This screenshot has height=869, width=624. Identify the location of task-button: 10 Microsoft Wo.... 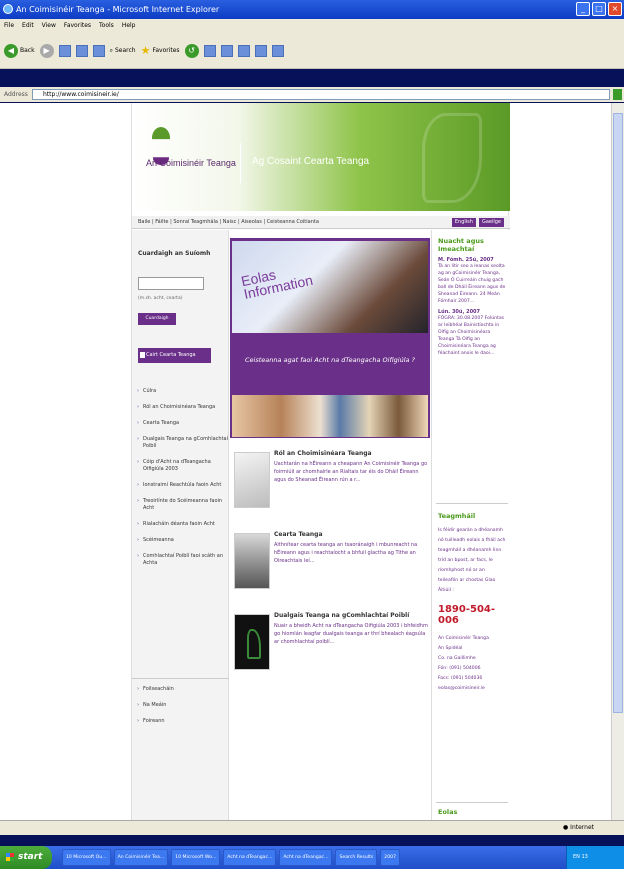
(196, 857).